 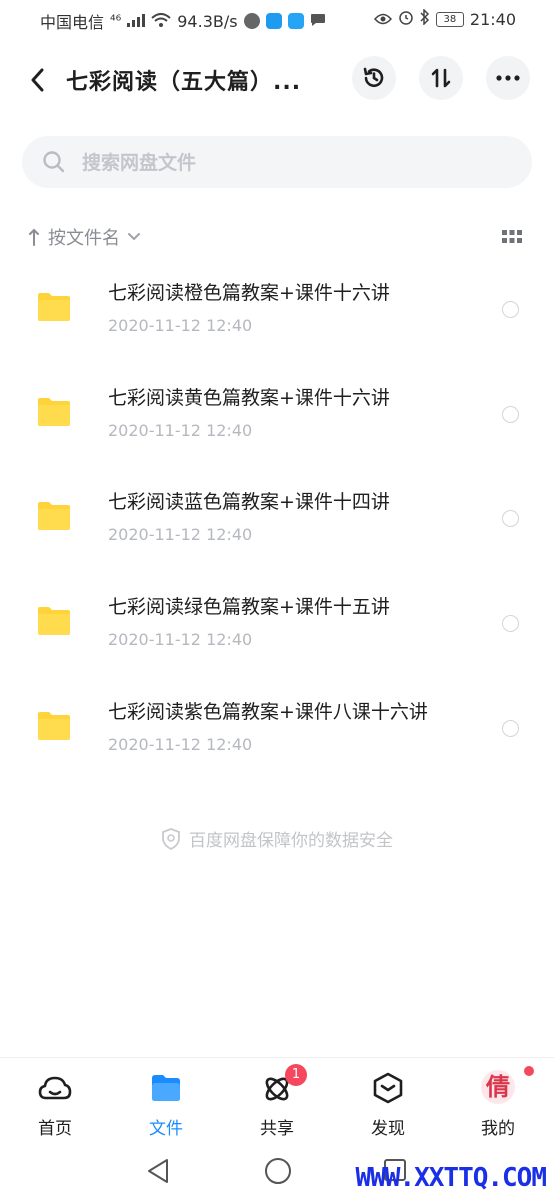 I want to click on file-row: 七彩阅读紫色篇教案+课件八课十六讲 2020-11-12 12:40, so click(x=277, y=731).